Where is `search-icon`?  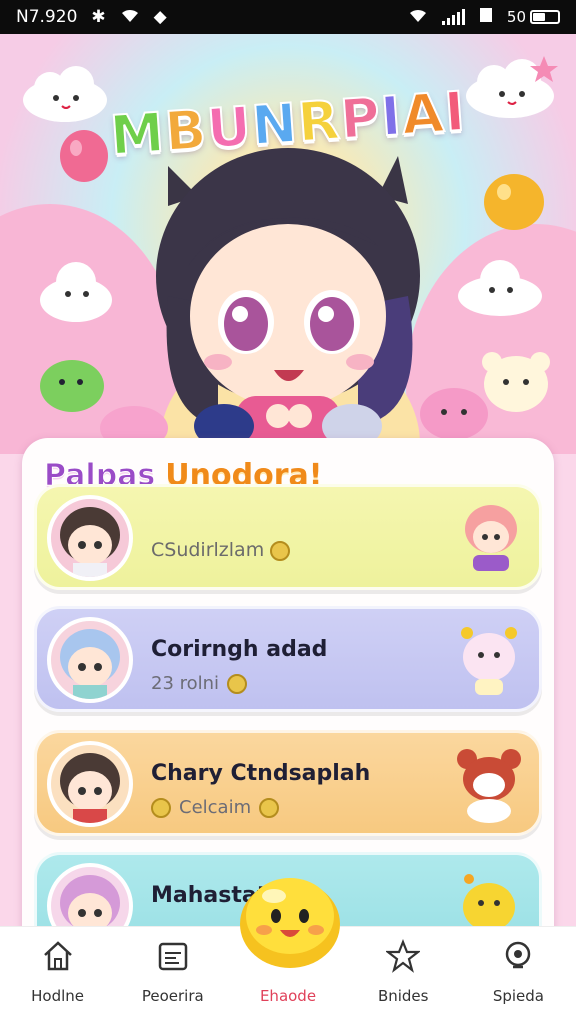 search-icon is located at coordinates (518, 955).